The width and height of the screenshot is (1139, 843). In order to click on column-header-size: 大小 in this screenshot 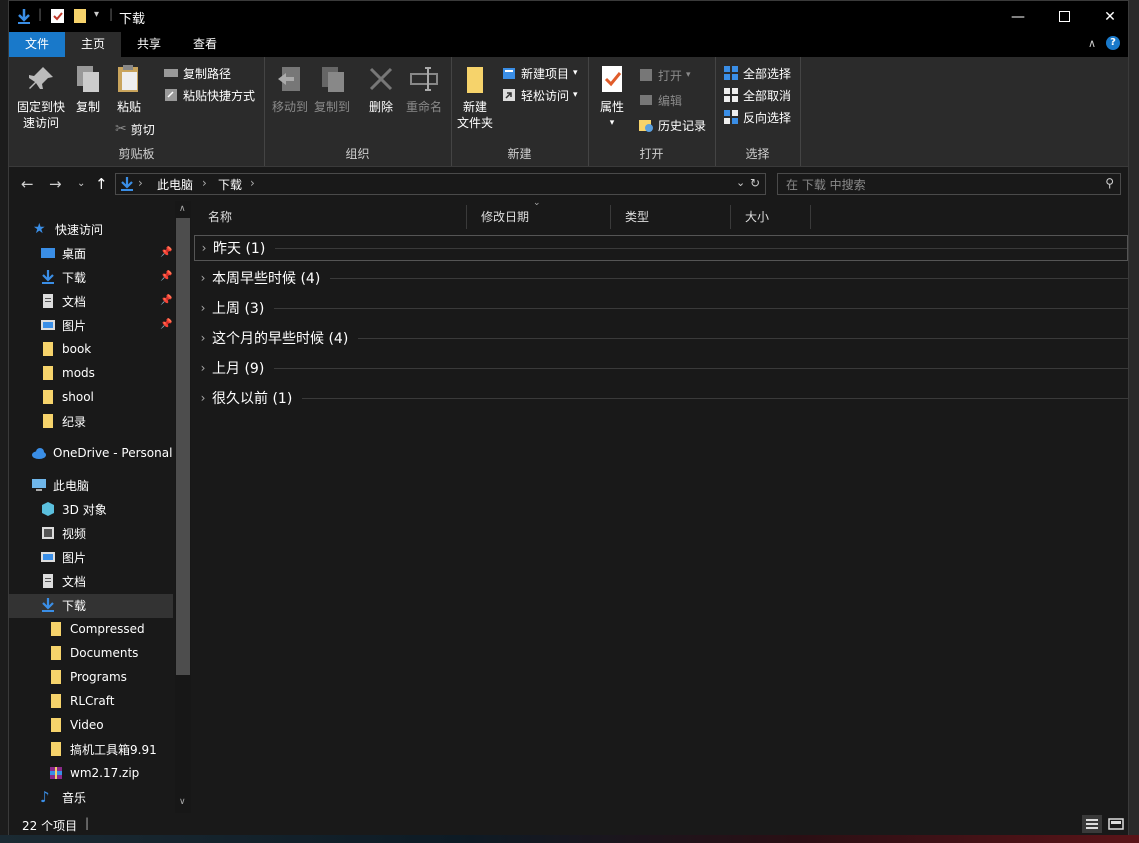, I will do `click(771, 217)`.